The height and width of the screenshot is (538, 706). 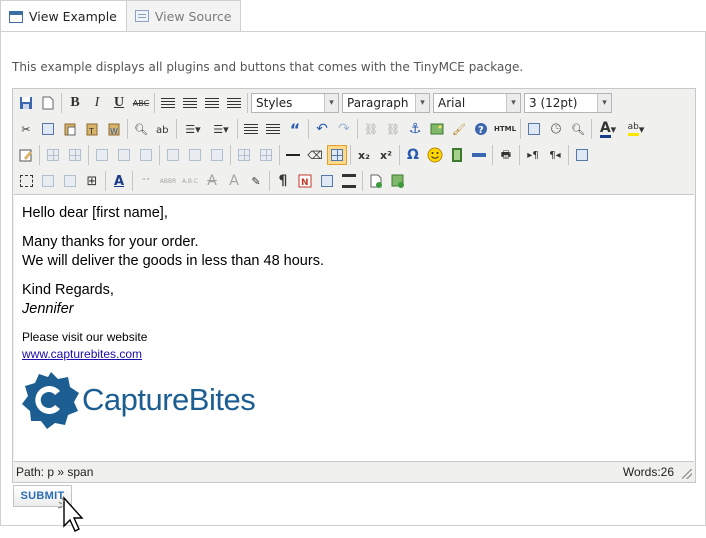 I want to click on unlink-icon: ⛓, so click(x=393, y=129).